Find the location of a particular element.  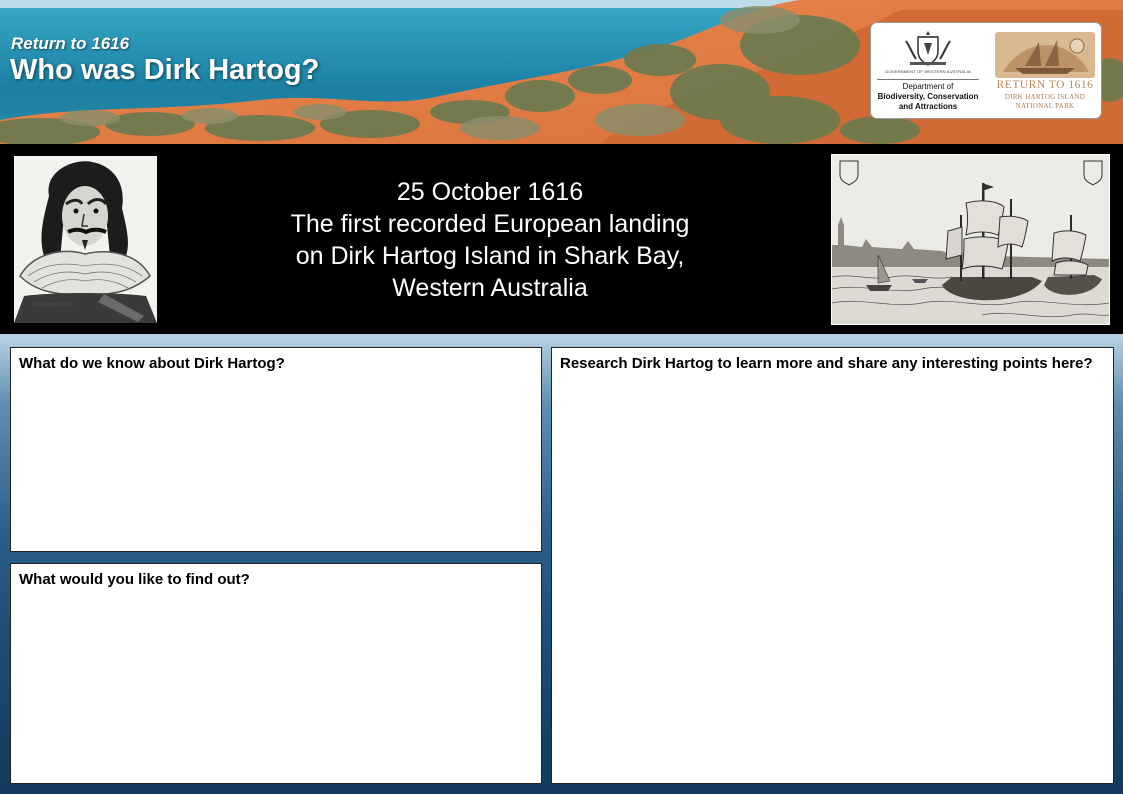

logo-divider is located at coordinates (928, 79).